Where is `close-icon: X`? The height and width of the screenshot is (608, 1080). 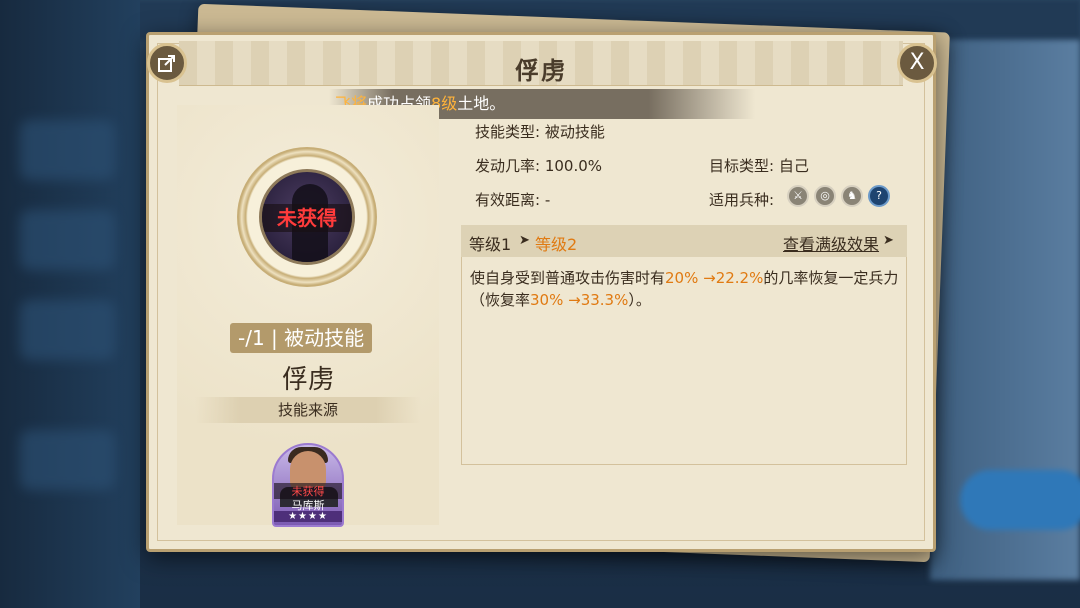 close-icon: X is located at coordinates (917, 62).